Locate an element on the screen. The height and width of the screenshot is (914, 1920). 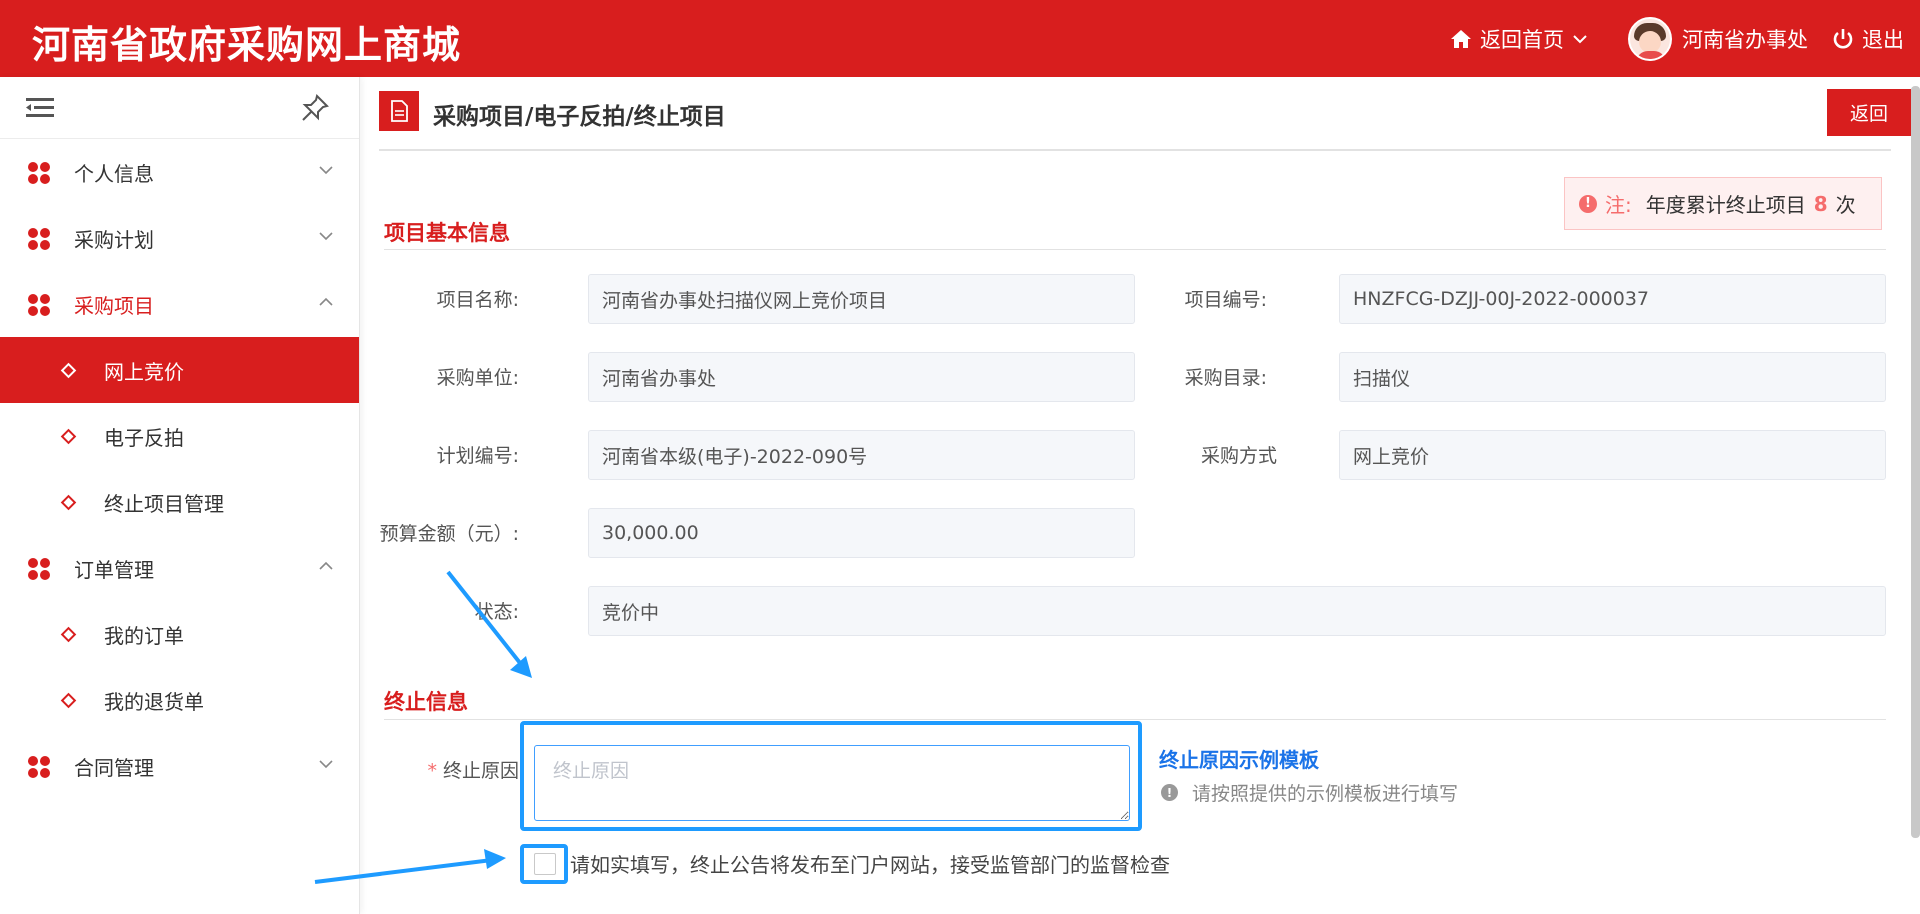
budget-field: 30,000.00 is located at coordinates (861, 533).